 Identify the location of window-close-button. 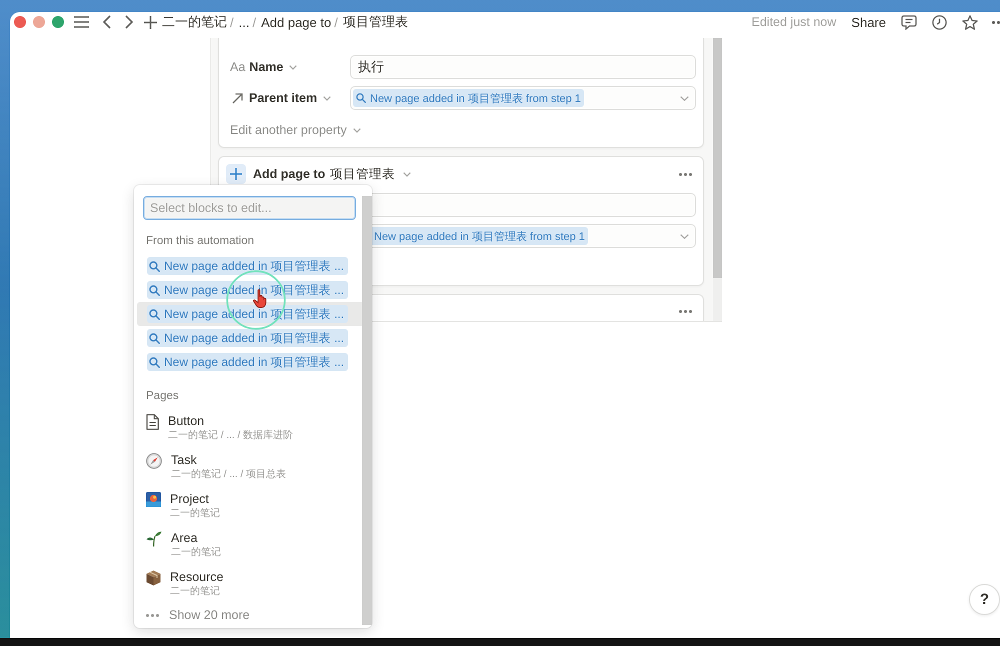
(20, 22).